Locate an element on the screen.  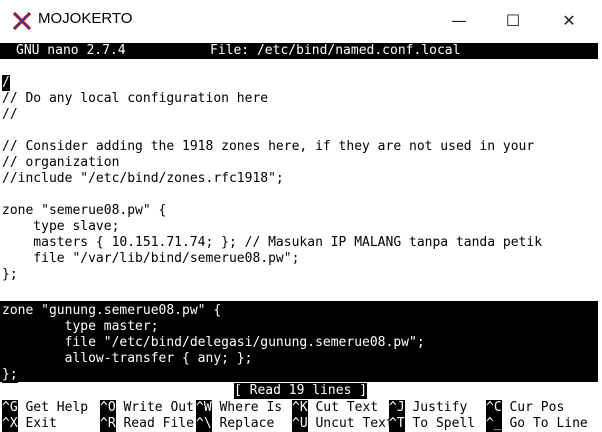
shortcut-replace: ^\ Replace is located at coordinates (235, 424).